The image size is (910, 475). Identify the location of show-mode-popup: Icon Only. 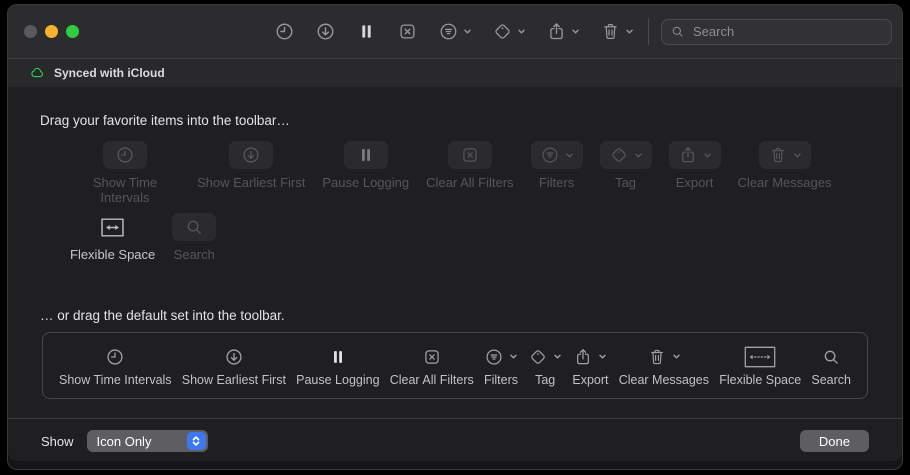
(147, 441).